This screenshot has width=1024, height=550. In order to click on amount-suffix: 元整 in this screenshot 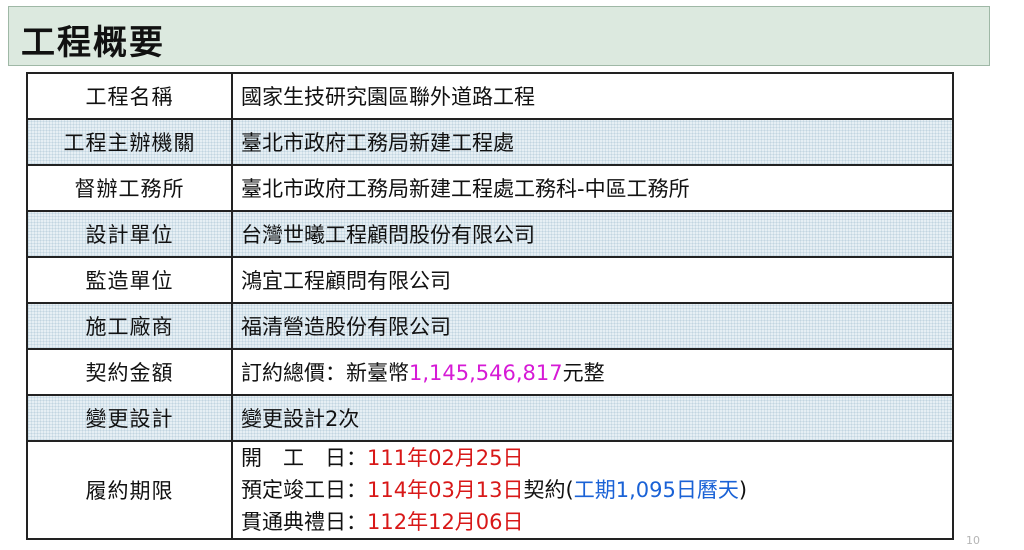, I will do `click(583, 373)`.